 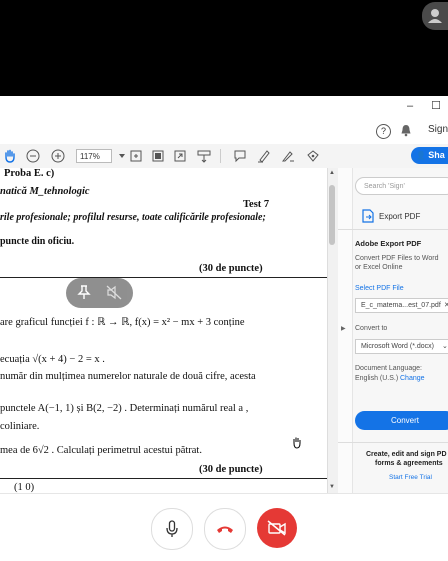 What do you see at coordinates (379, 288) in the screenshot?
I see `select-pdf-label: Select PDF File` at bounding box center [379, 288].